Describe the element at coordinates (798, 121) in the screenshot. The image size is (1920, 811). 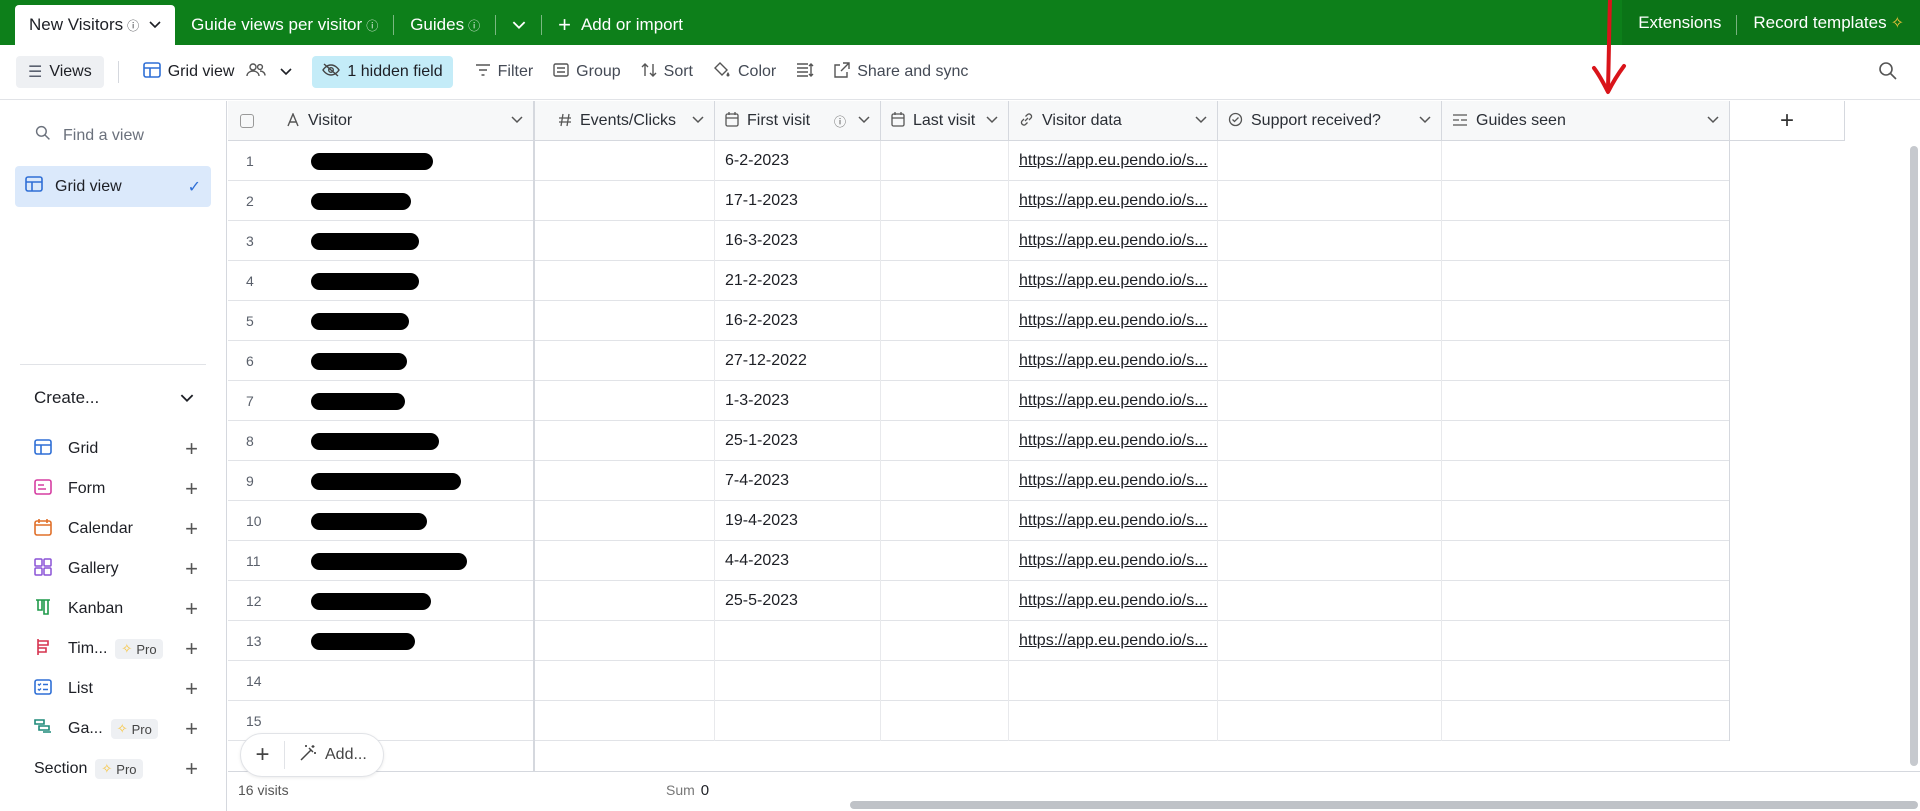
I see `column-header-first-visit: First visit ⓘ` at that location.